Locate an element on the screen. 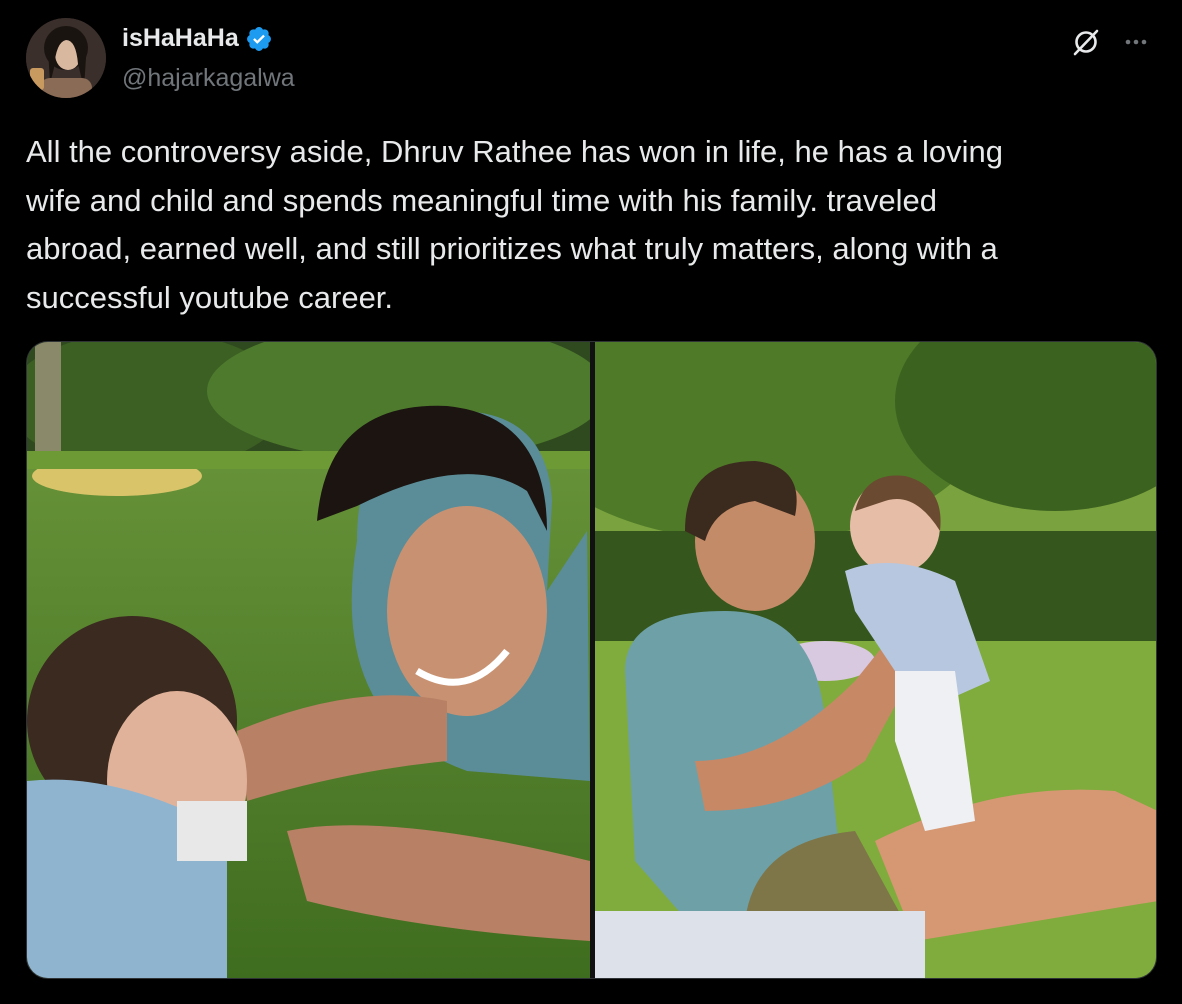 This screenshot has height=1004, width=1182. avatar is located at coordinates (66, 58).